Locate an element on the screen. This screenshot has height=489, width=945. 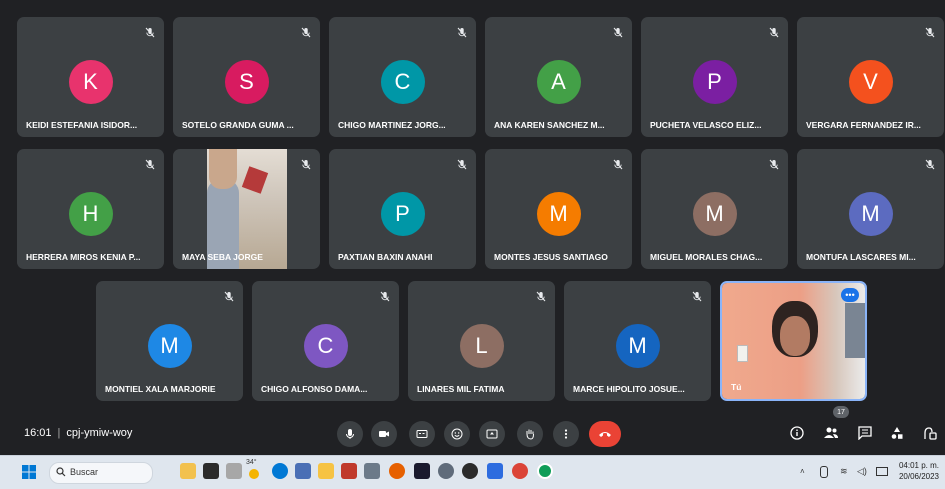
captions-icon is located at coordinates (422, 434).